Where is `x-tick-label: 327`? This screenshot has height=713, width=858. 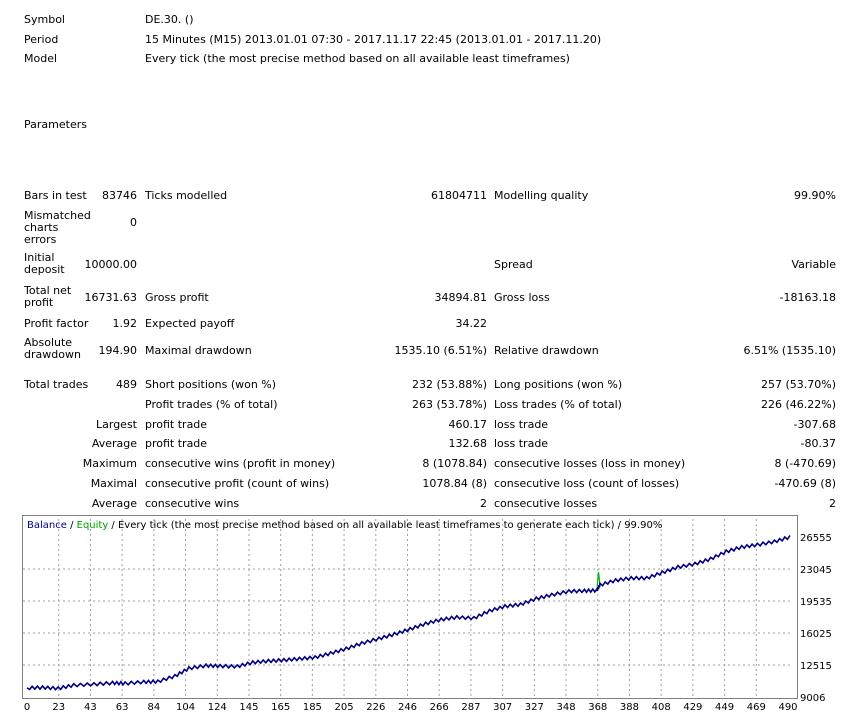 x-tick-label: 327 is located at coordinates (534, 707).